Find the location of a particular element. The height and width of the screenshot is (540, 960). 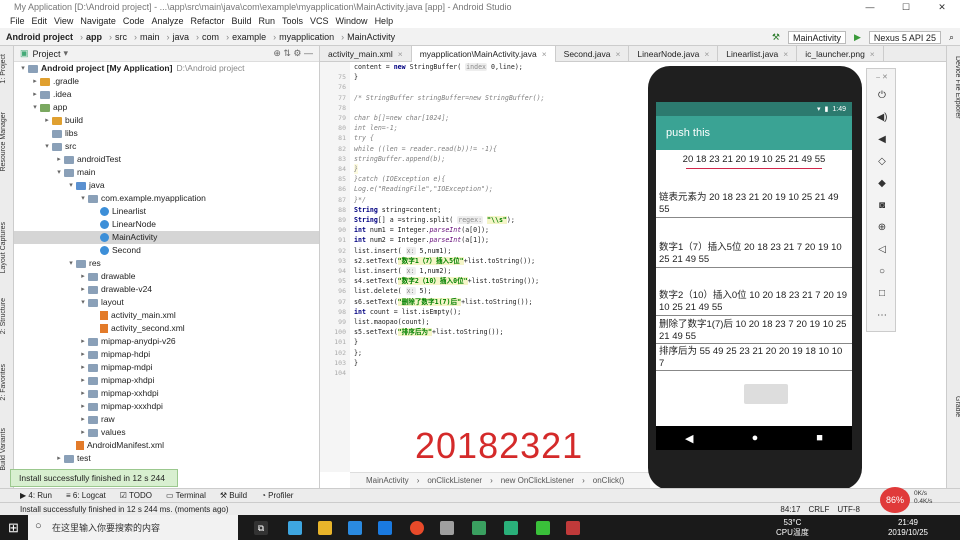

close-button: ✕ is located at coordinates (942, 7).